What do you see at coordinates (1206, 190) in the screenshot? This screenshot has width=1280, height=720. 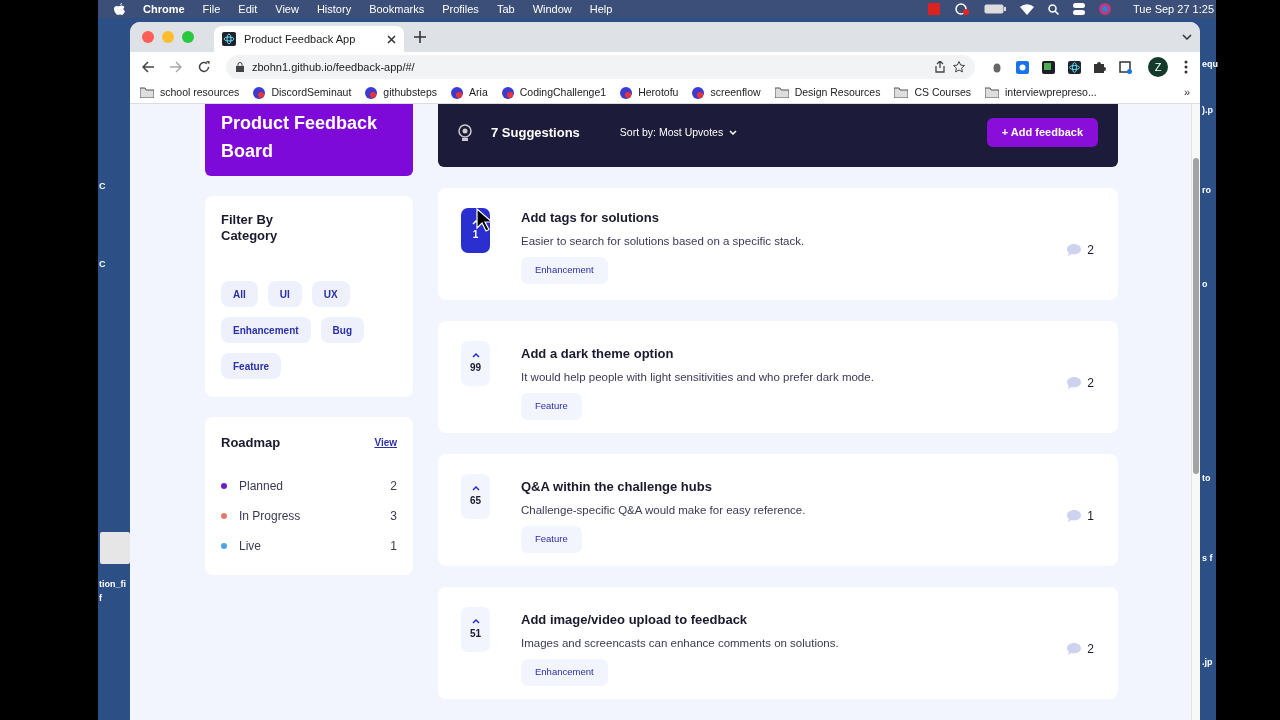 I see `file-label: ro` at bounding box center [1206, 190].